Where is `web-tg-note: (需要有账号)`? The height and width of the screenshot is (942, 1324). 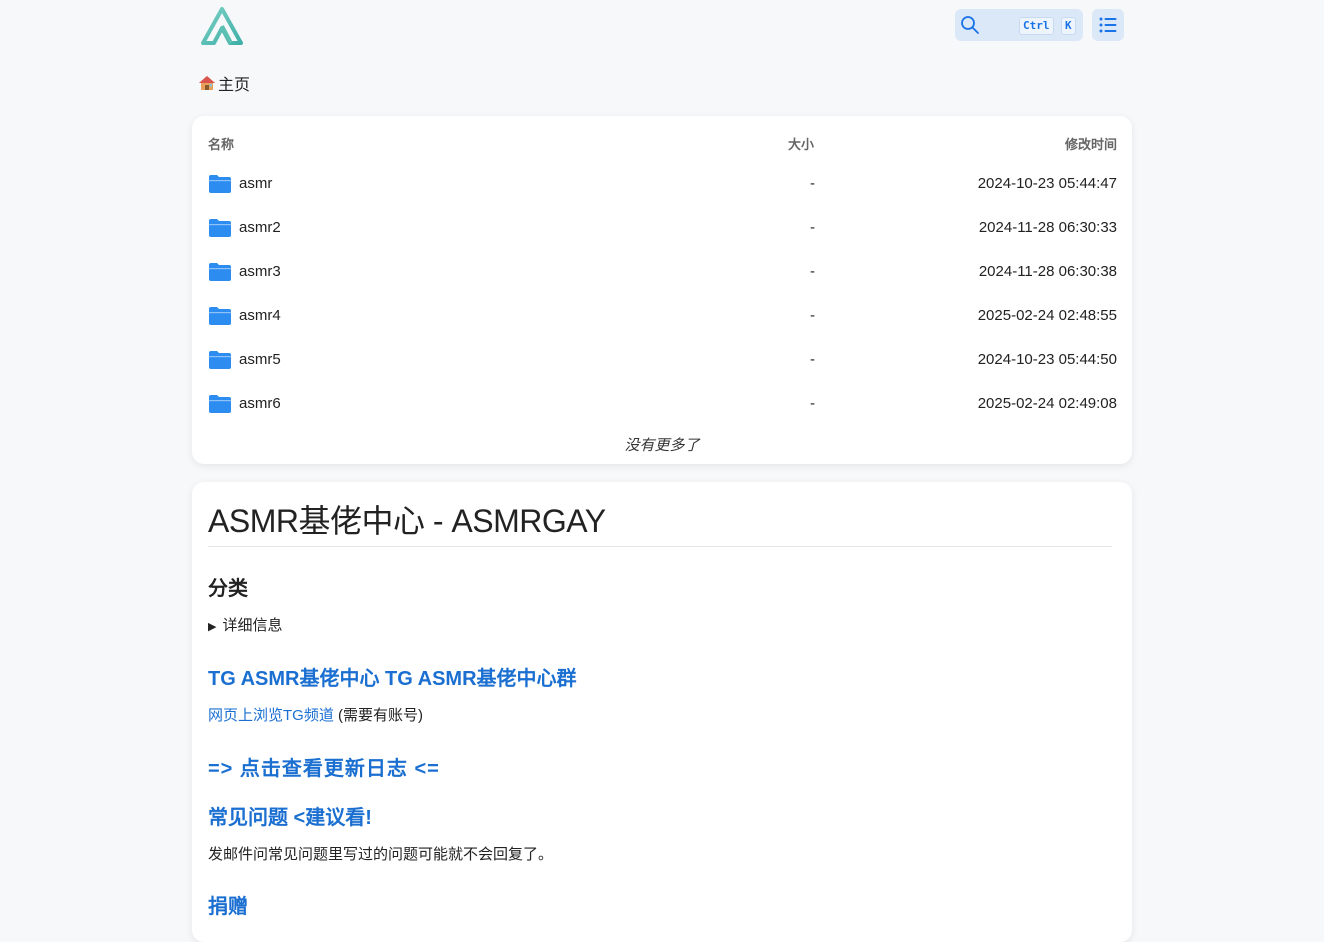
web-tg-note: (需要有账号) is located at coordinates (378, 715).